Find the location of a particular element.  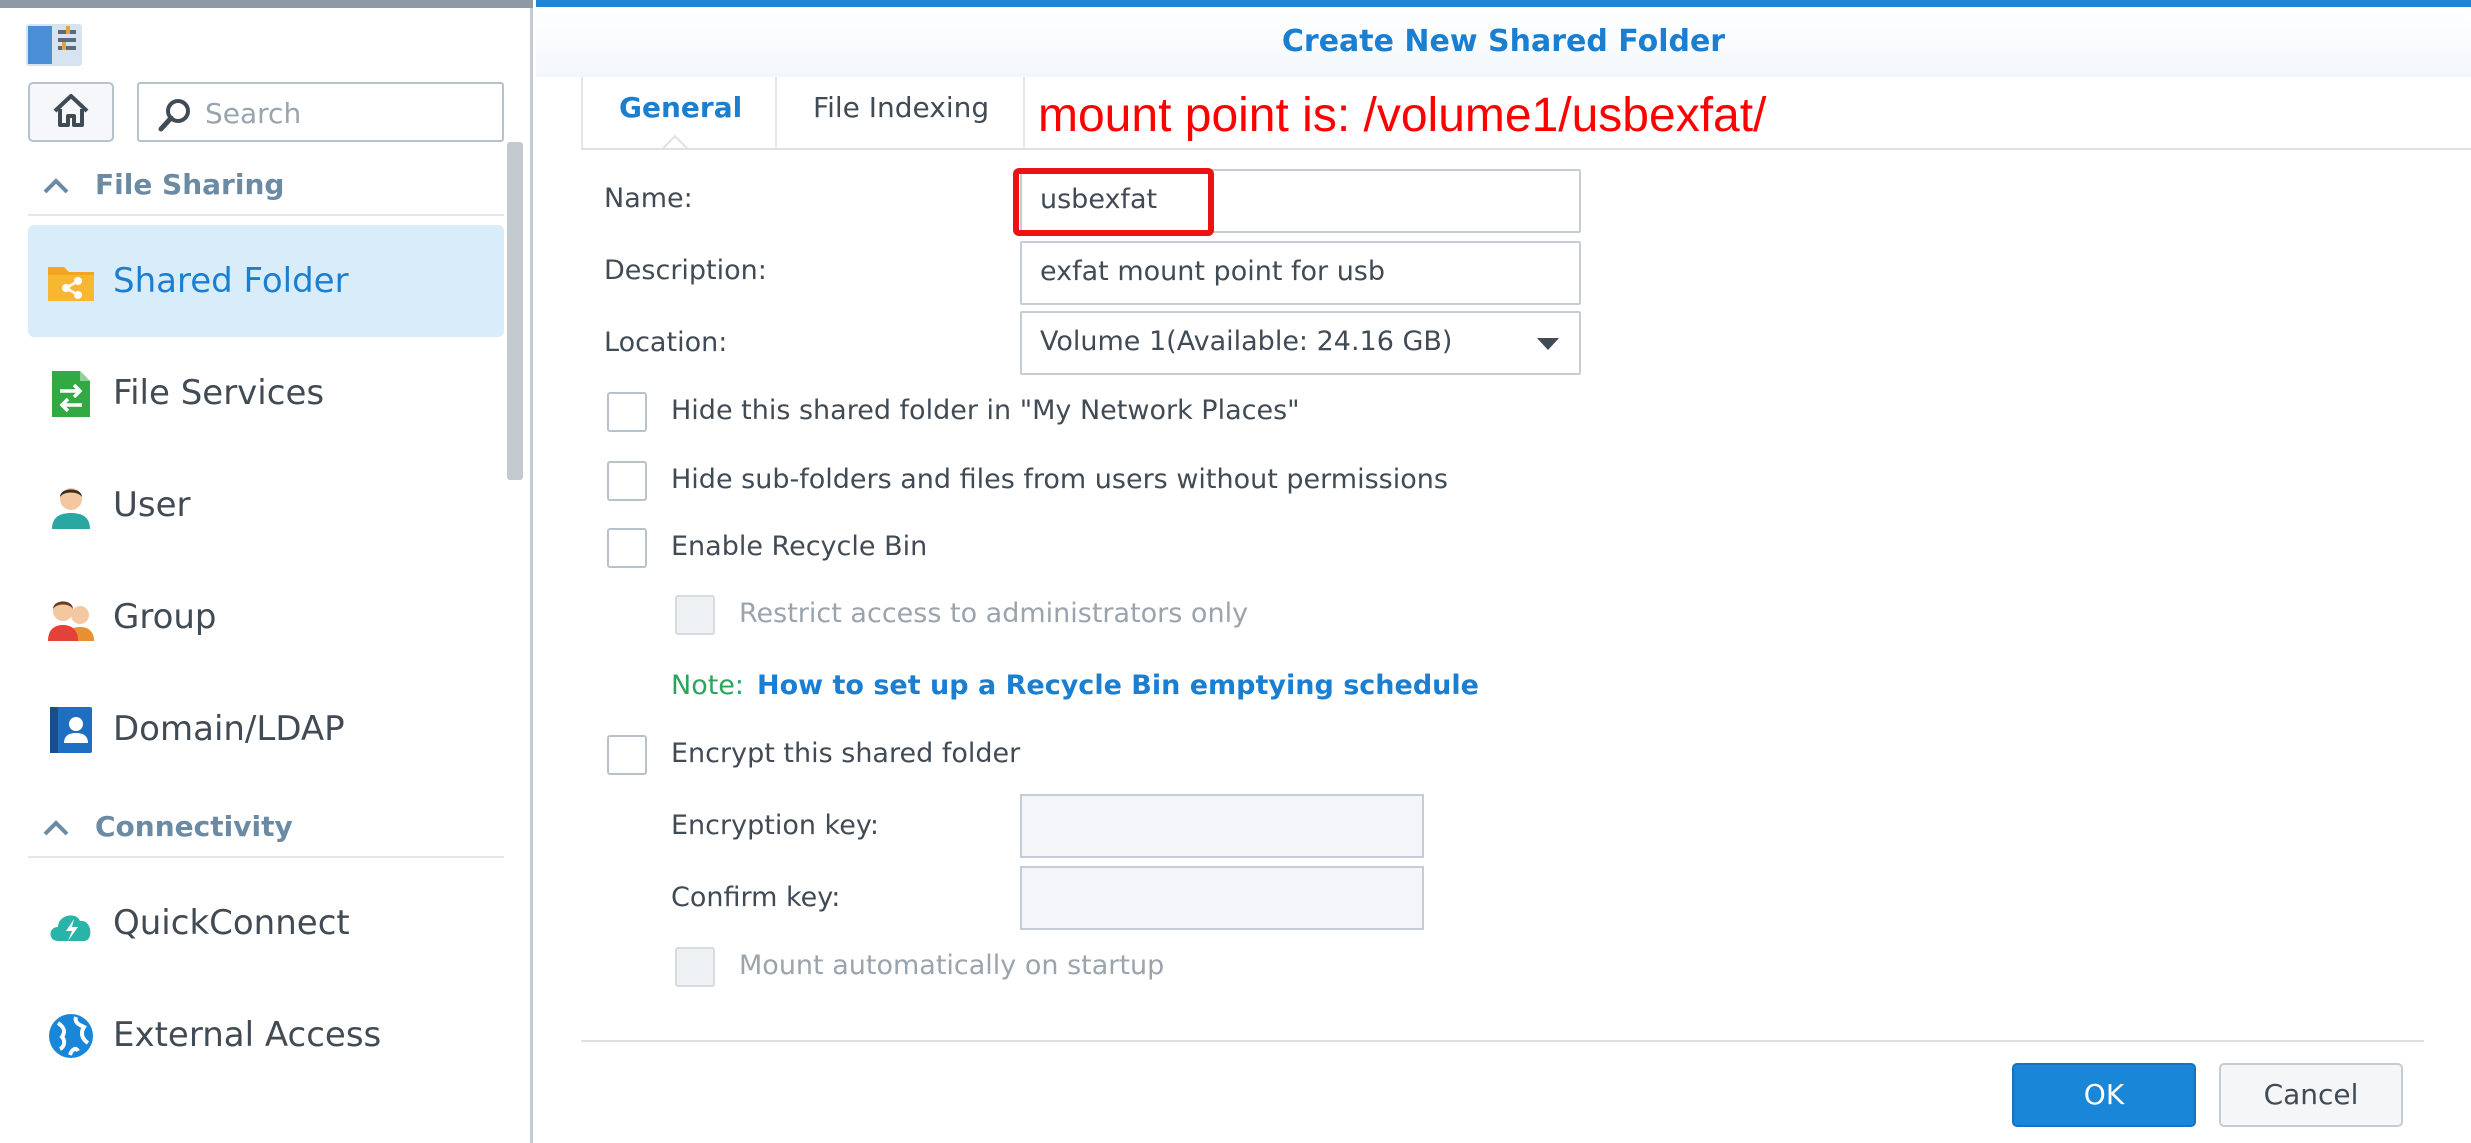

location-value: Volume 1(Available: 24.16 GB) is located at coordinates (1246, 341).